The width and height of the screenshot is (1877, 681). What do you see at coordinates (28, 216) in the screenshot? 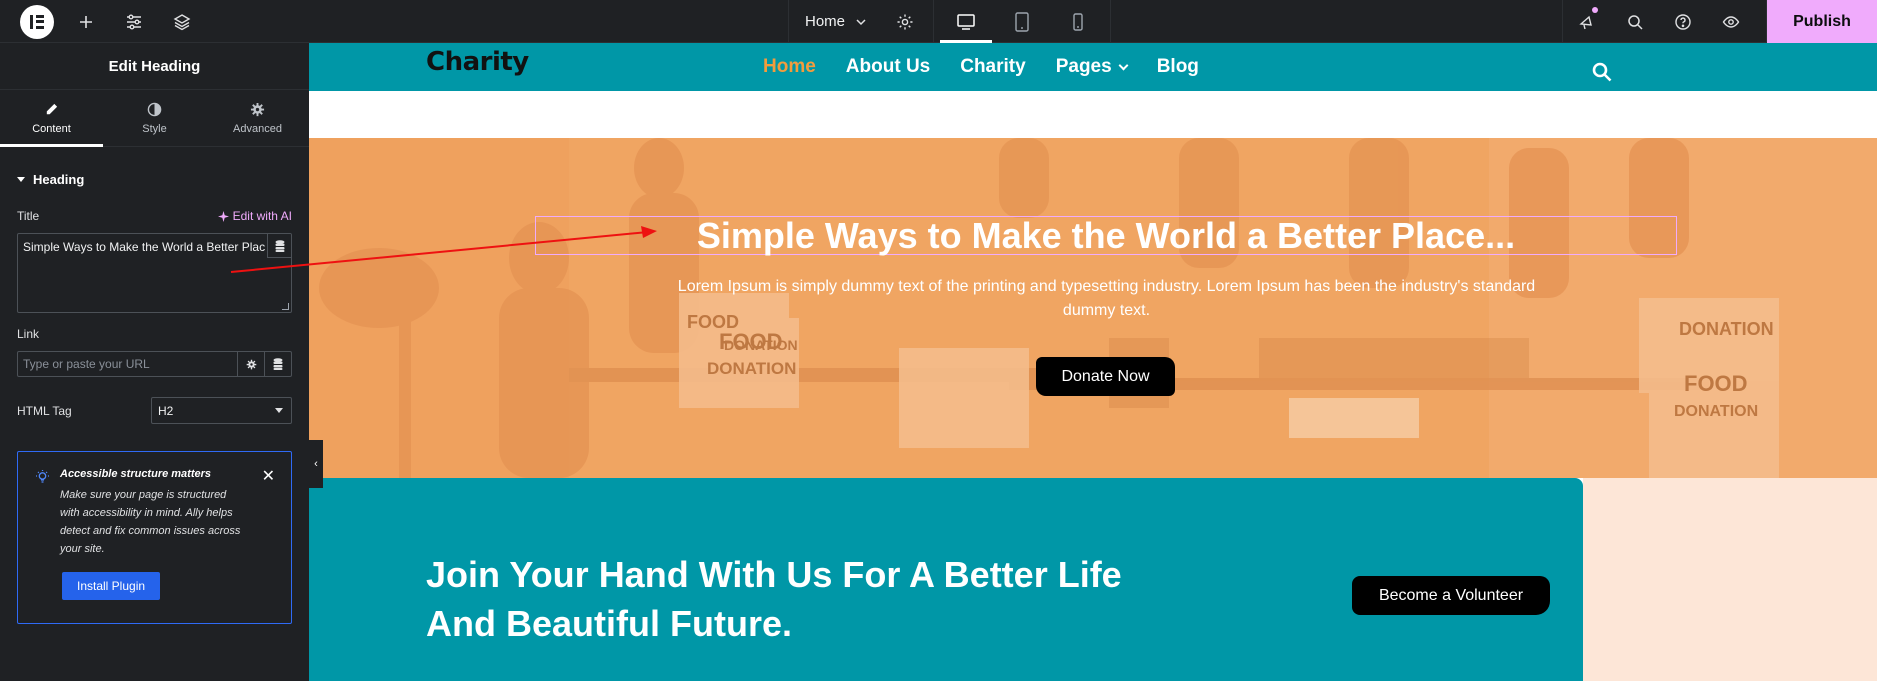
I see `title-label: Title` at bounding box center [28, 216].